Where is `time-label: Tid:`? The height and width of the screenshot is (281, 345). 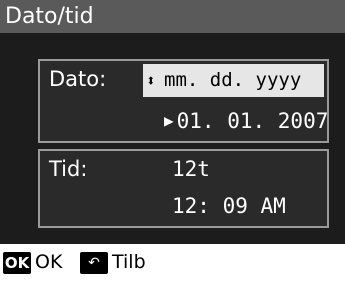 time-label: Tid: is located at coordinates (68, 169).